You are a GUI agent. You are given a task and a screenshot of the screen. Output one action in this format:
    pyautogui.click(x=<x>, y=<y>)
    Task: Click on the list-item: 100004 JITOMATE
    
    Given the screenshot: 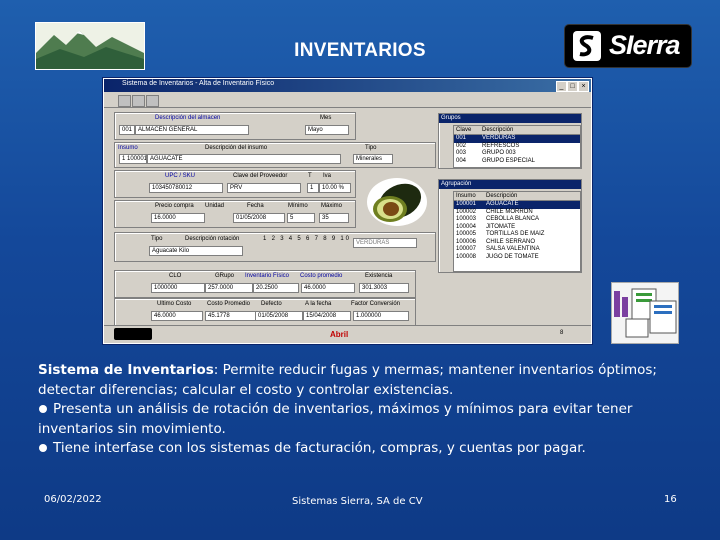 What is the action you would take?
    pyautogui.click(x=517, y=228)
    